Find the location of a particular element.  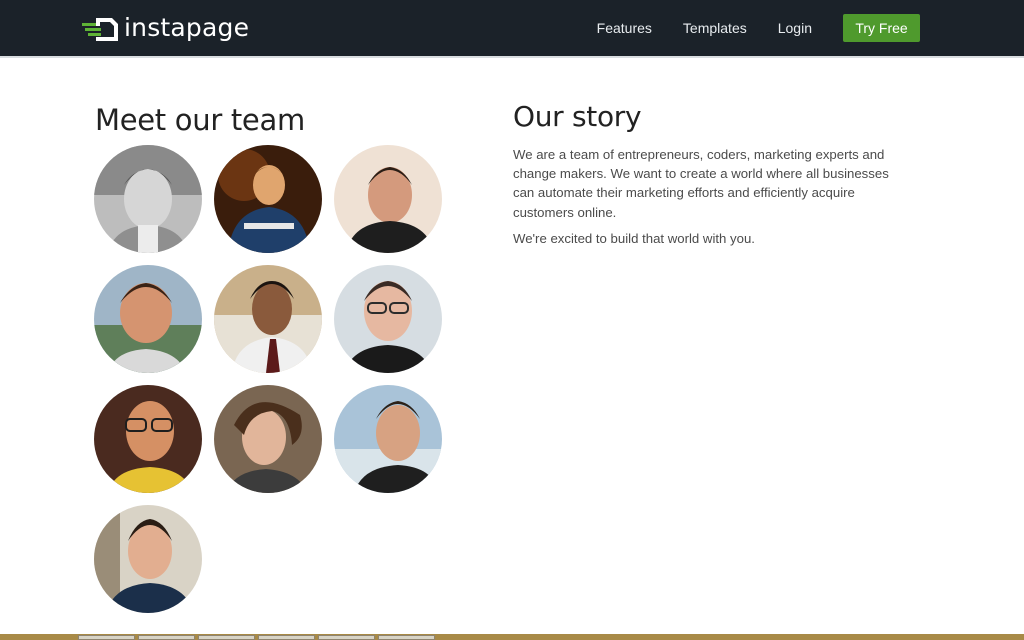

story-heading: Our story is located at coordinates (577, 116).